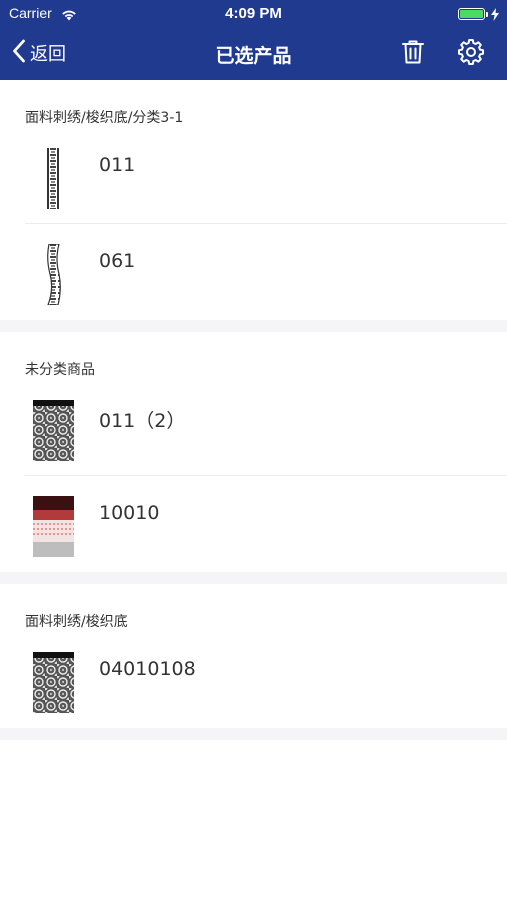  I want to click on product-code: 04010108, so click(147, 669).